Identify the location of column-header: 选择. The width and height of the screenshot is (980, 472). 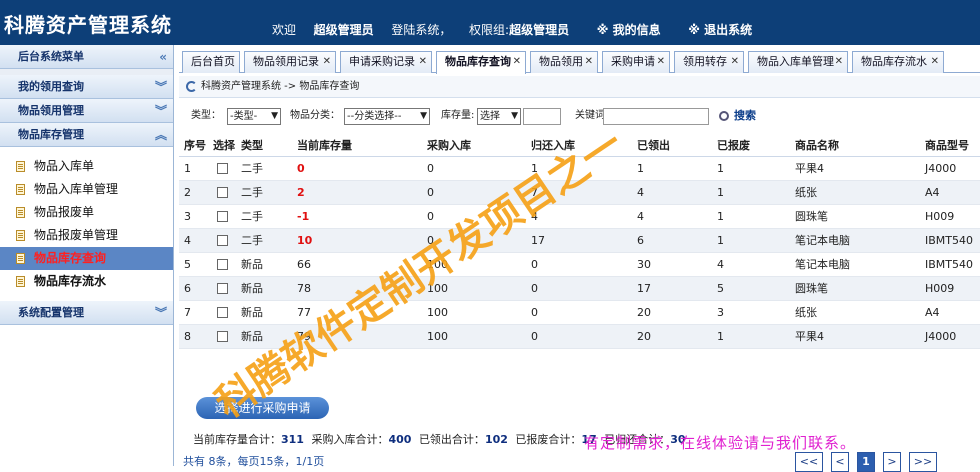
(224, 145).